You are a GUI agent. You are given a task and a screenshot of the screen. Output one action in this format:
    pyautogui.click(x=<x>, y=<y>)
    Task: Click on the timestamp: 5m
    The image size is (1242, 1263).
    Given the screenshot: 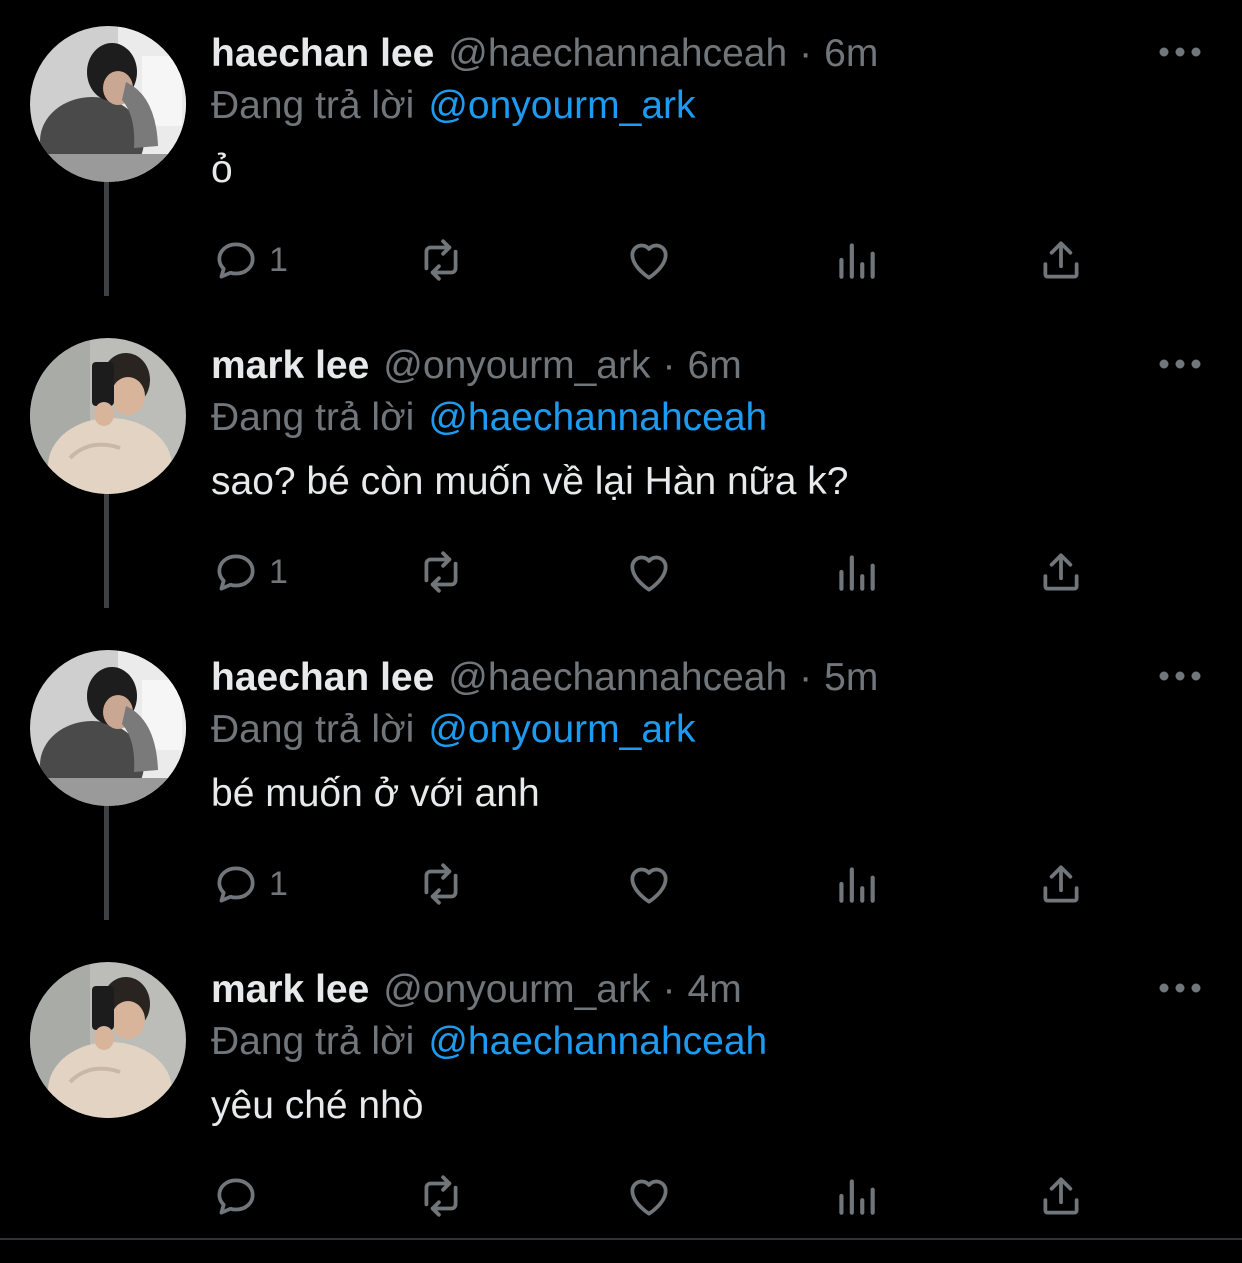 What is the action you would take?
    pyautogui.click(x=851, y=678)
    